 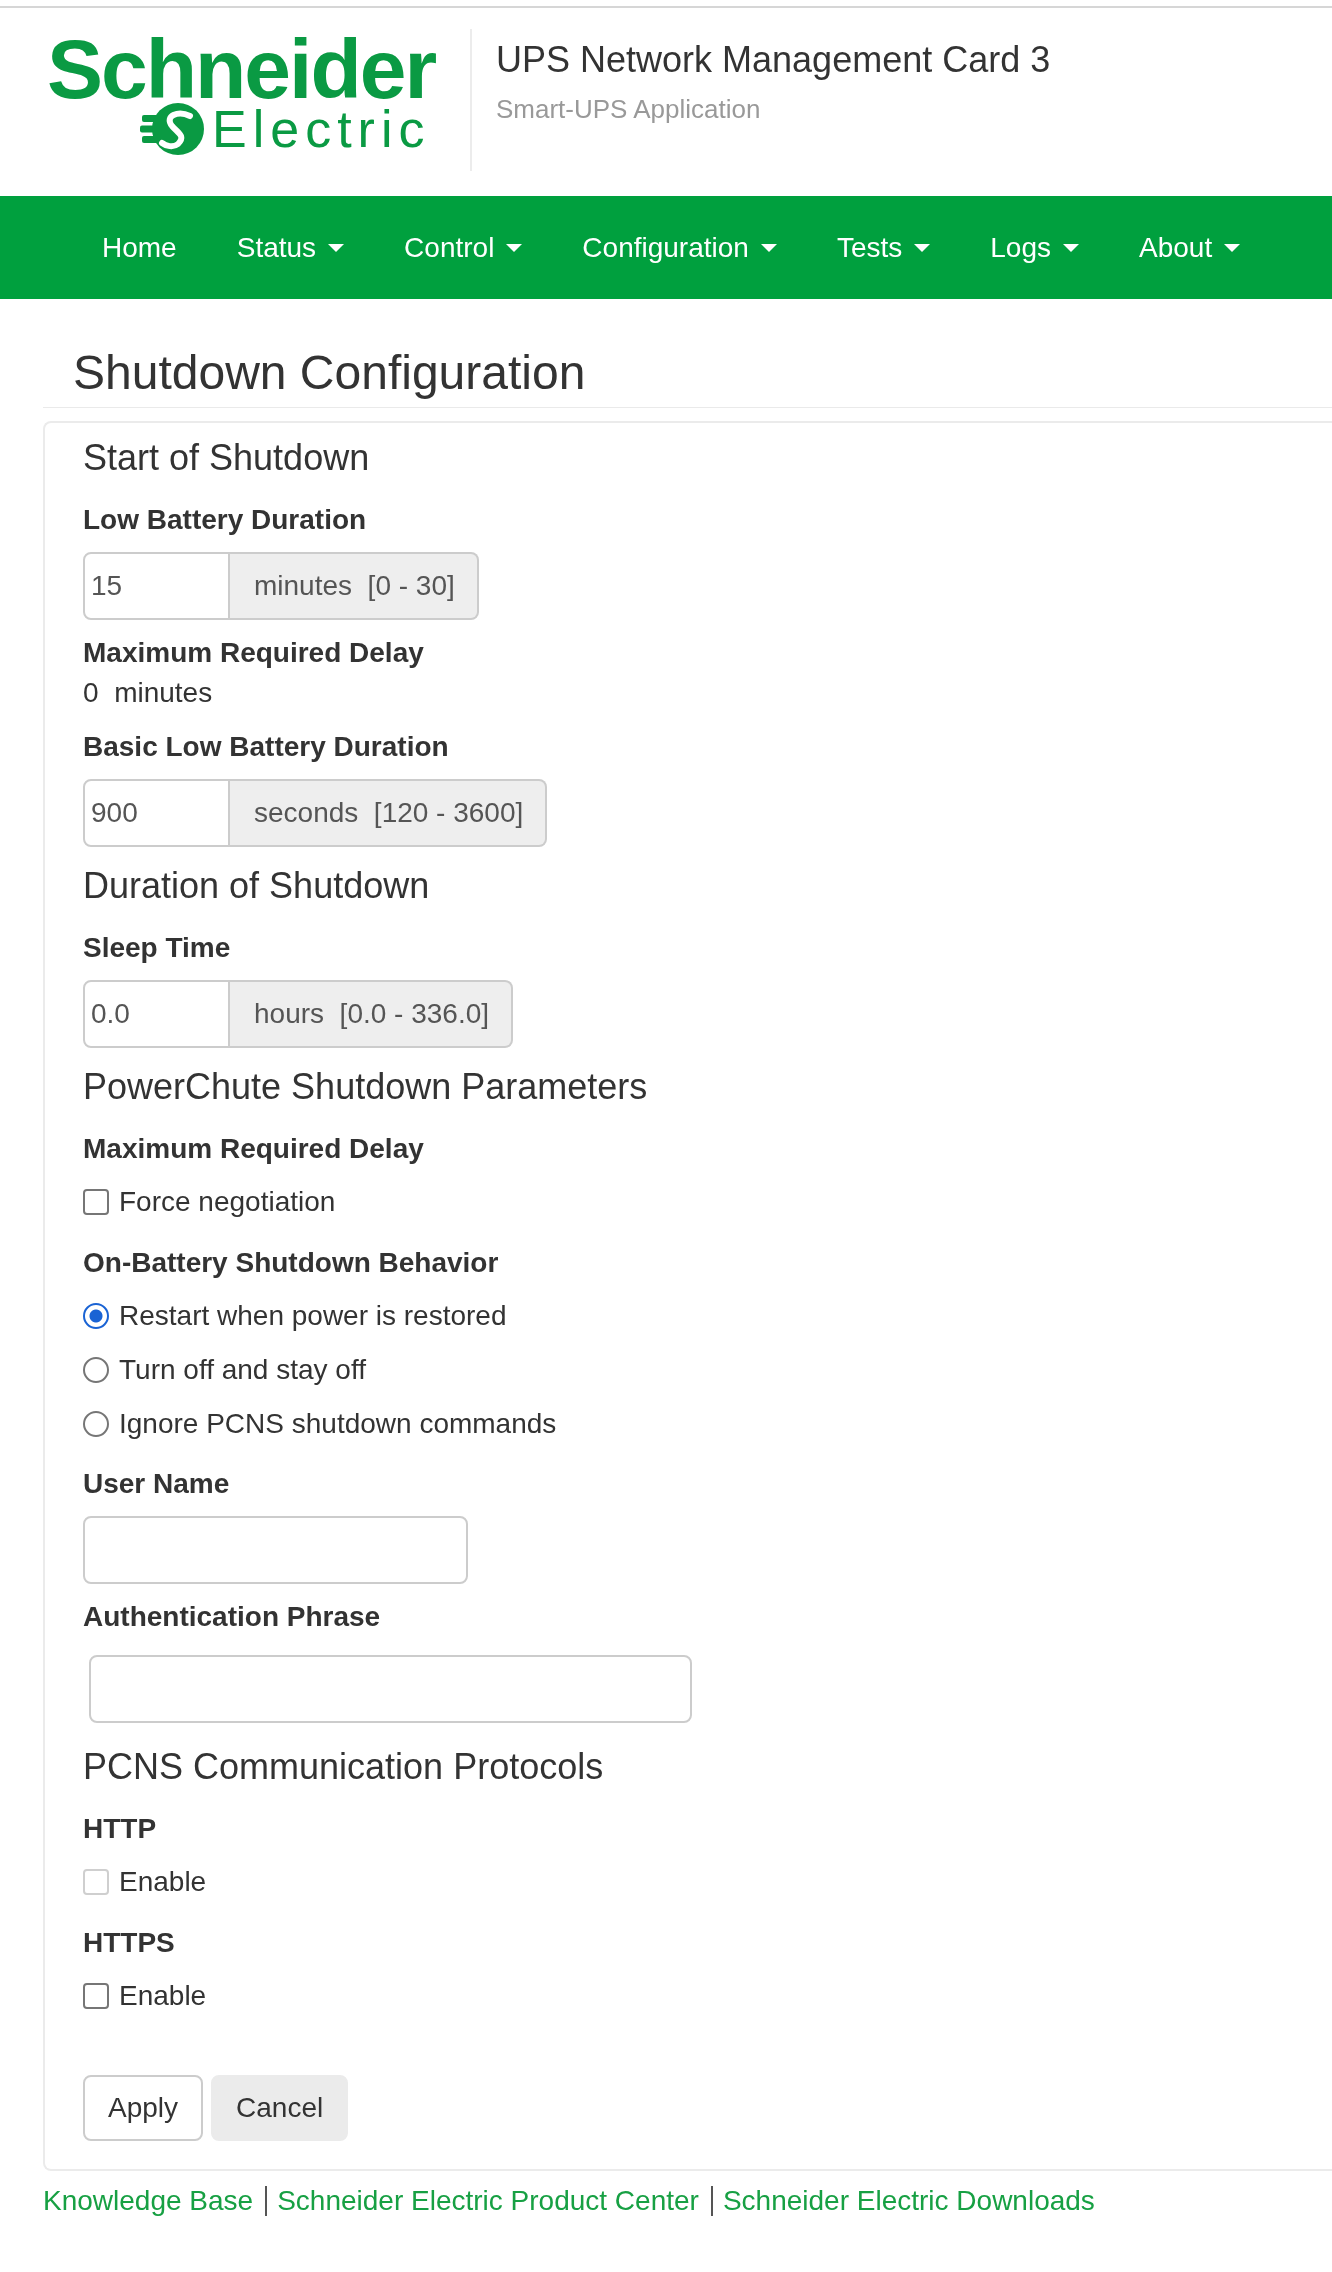 What do you see at coordinates (773, 60) in the screenshot?
I see `app-title: UPS Network Management Card 3` at bounding box center [773, 60].